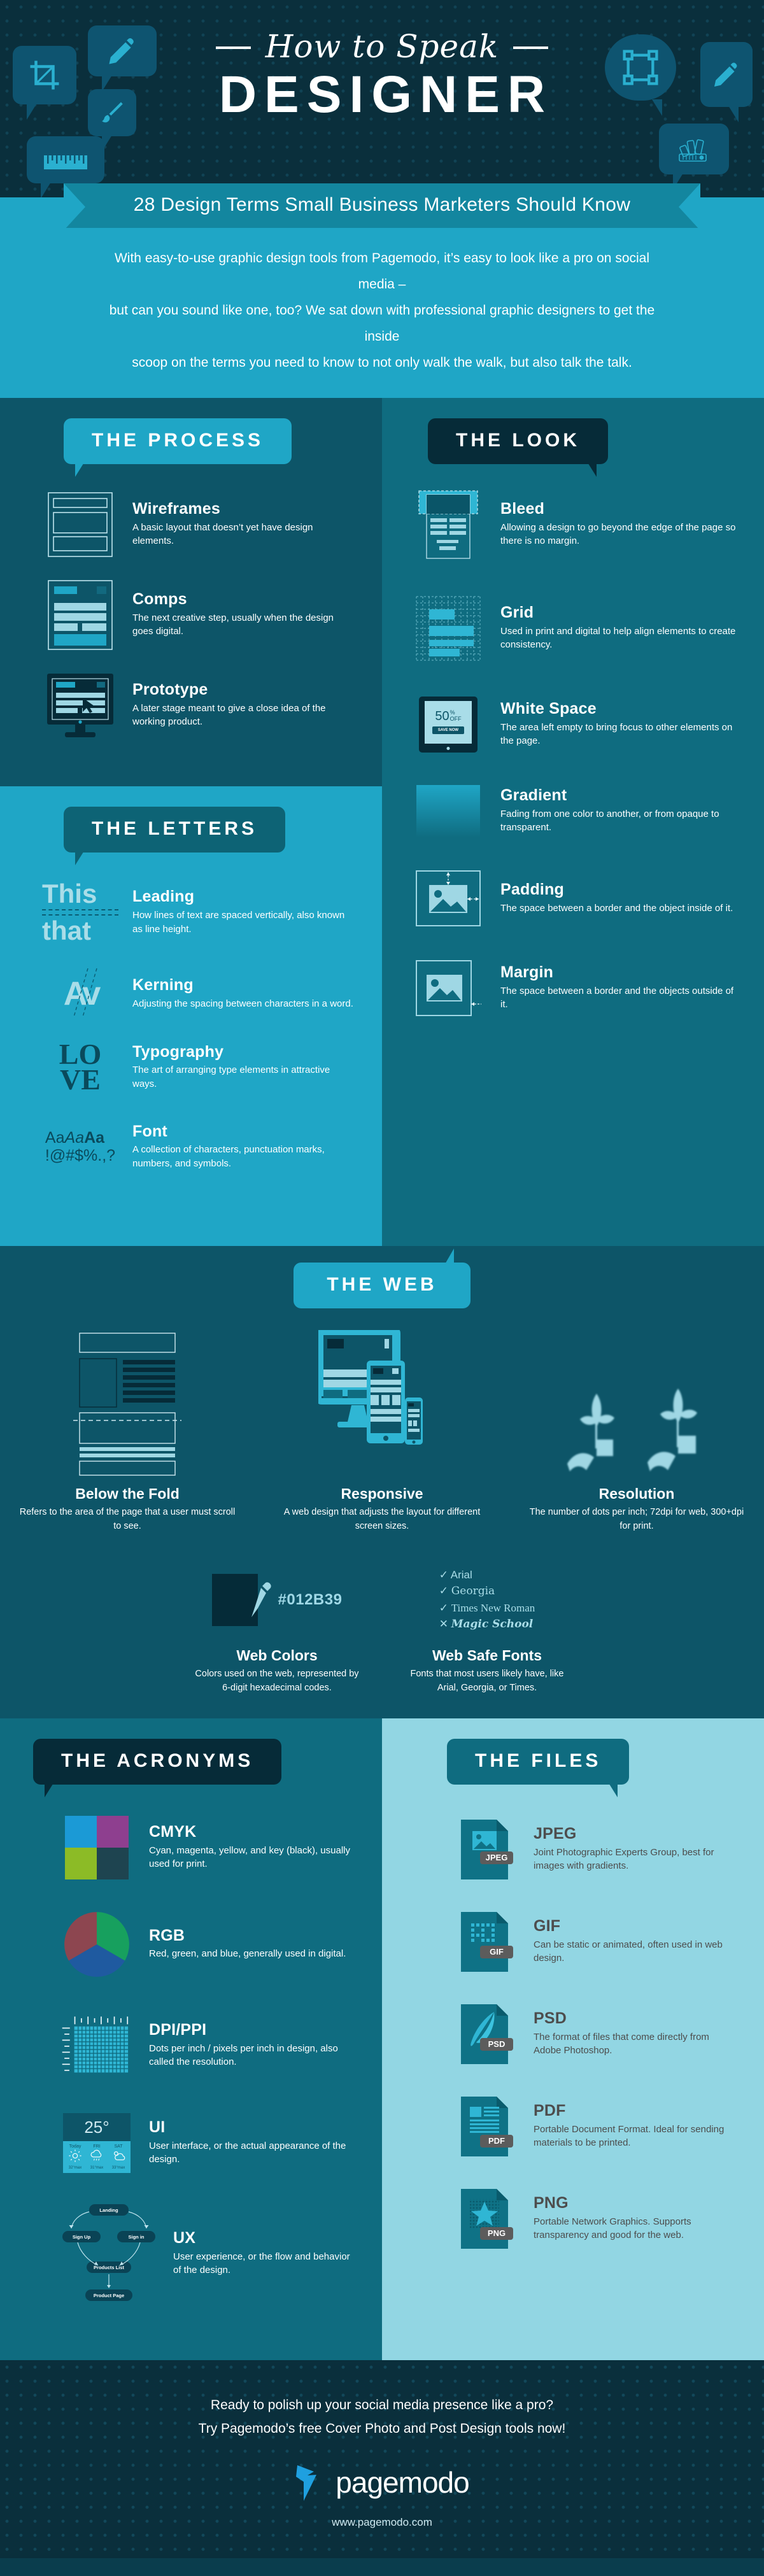 The height and width of the screenshot is (2576, 764). Describe the element at coordinates (173, 1832) in the screenshot. I see `term-name: CMYK` at that location.